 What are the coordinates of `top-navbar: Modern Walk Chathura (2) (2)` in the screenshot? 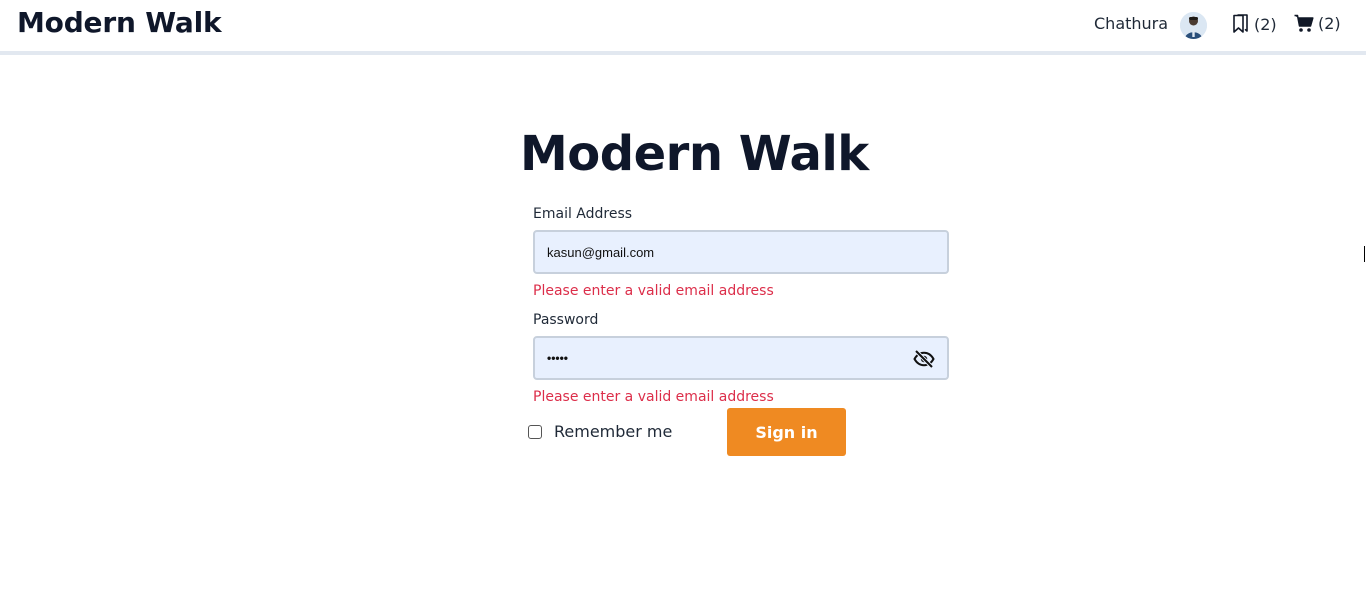 It's located at (683, 27).